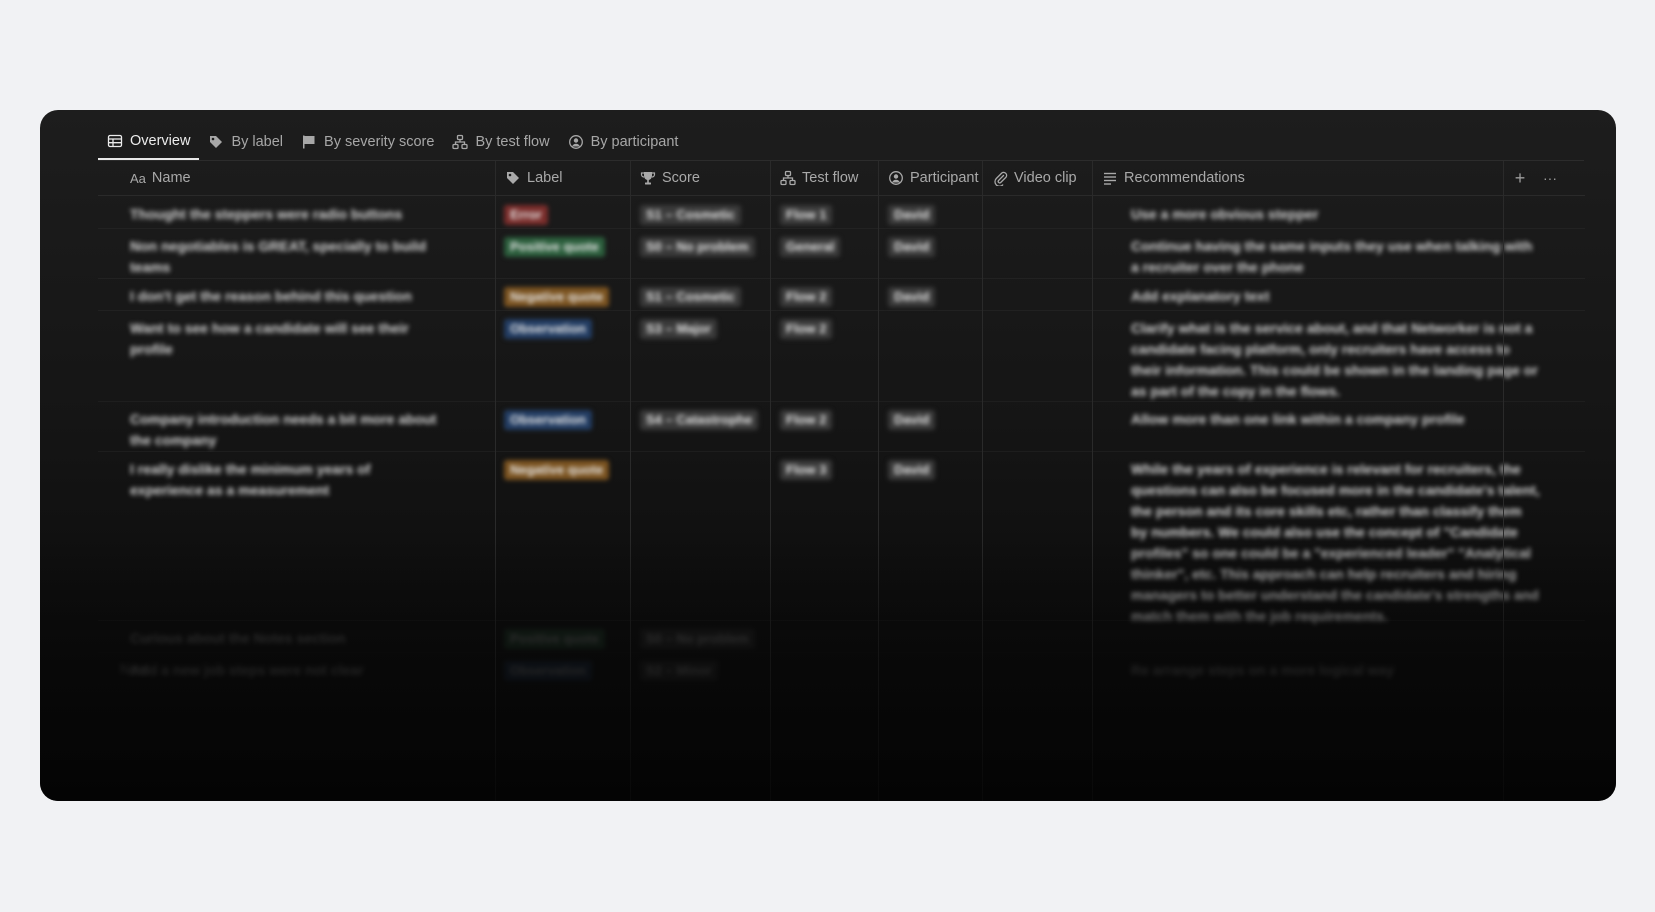  I want to click on column-header-video: Video clip, so click(1037, 178).